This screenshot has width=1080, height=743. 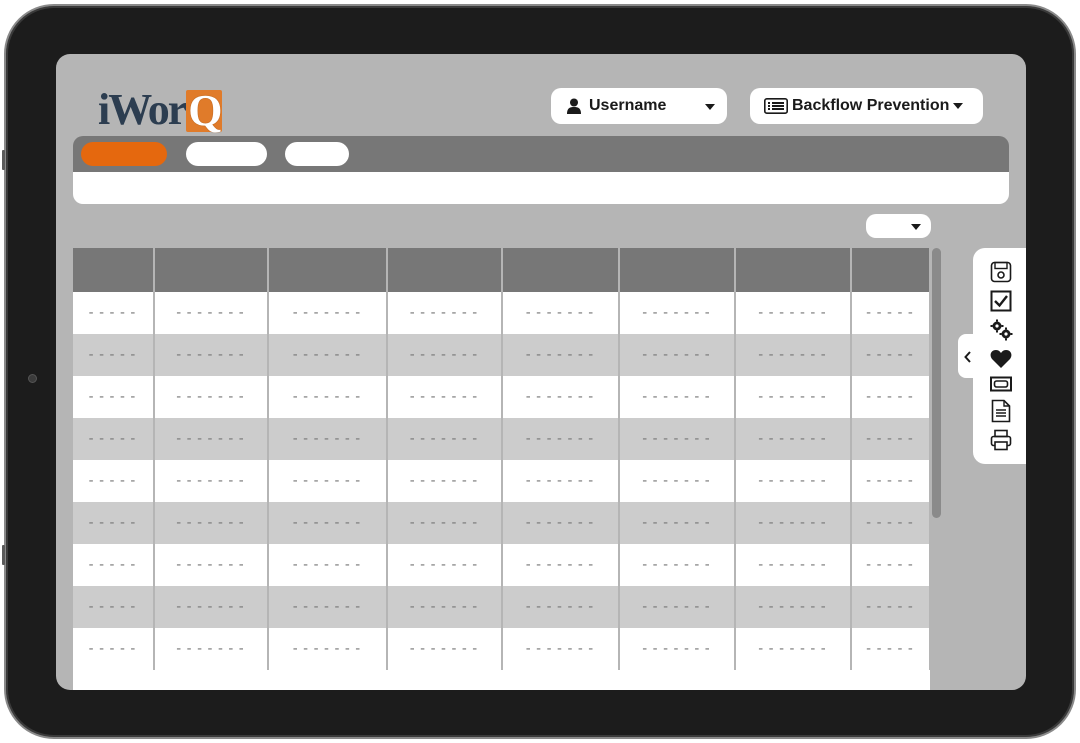 I want to click on sub-nav-bar, so click(x=541, y=188).